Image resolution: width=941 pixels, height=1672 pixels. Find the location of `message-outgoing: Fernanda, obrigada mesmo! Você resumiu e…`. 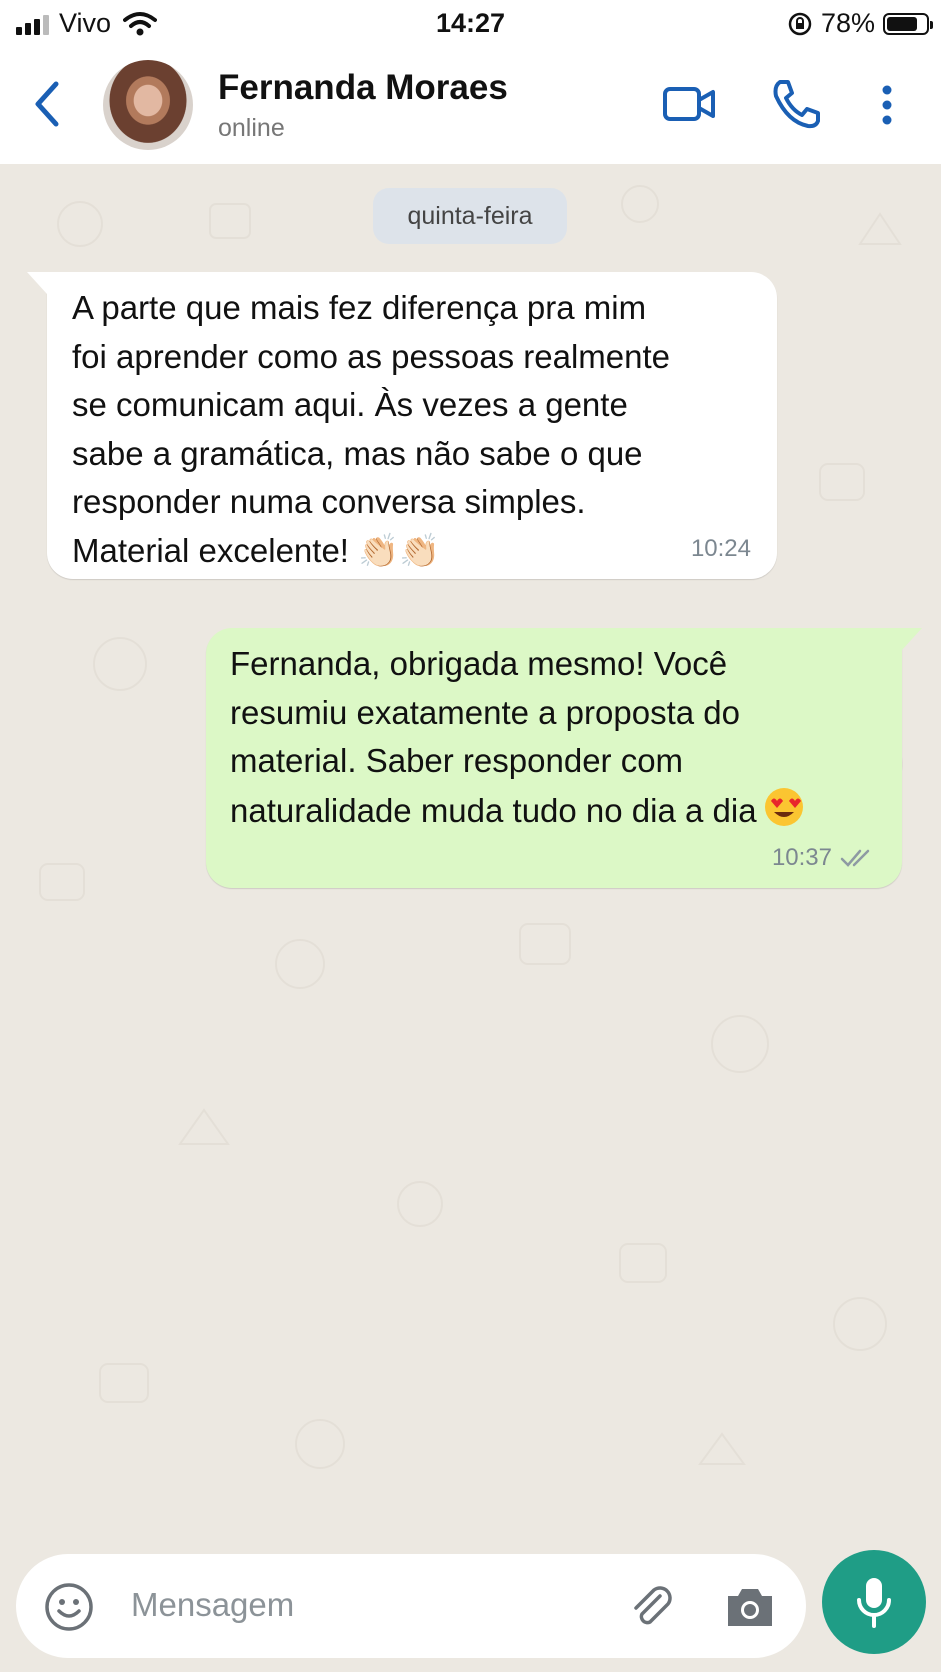

message-outgoing: Fernanda, obrigada mesmo! Você resumiu e… is located at coordinates (564, 758).